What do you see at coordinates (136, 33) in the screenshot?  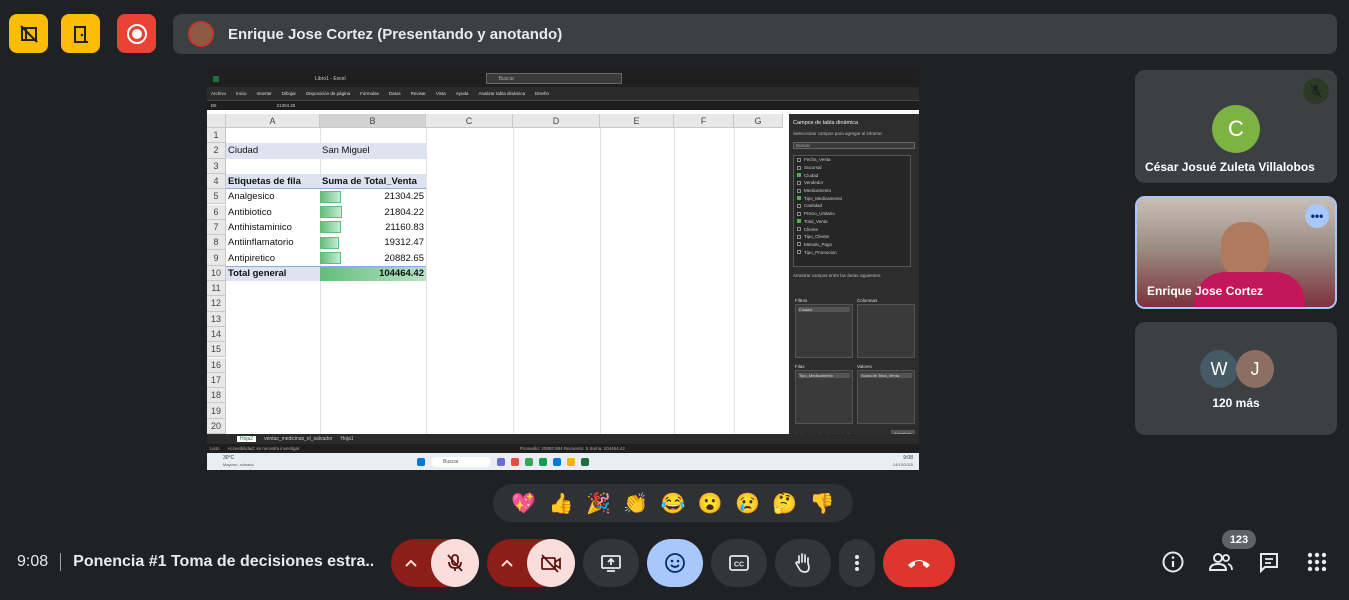 I see `recording-button` at bounding box center [136, 33].